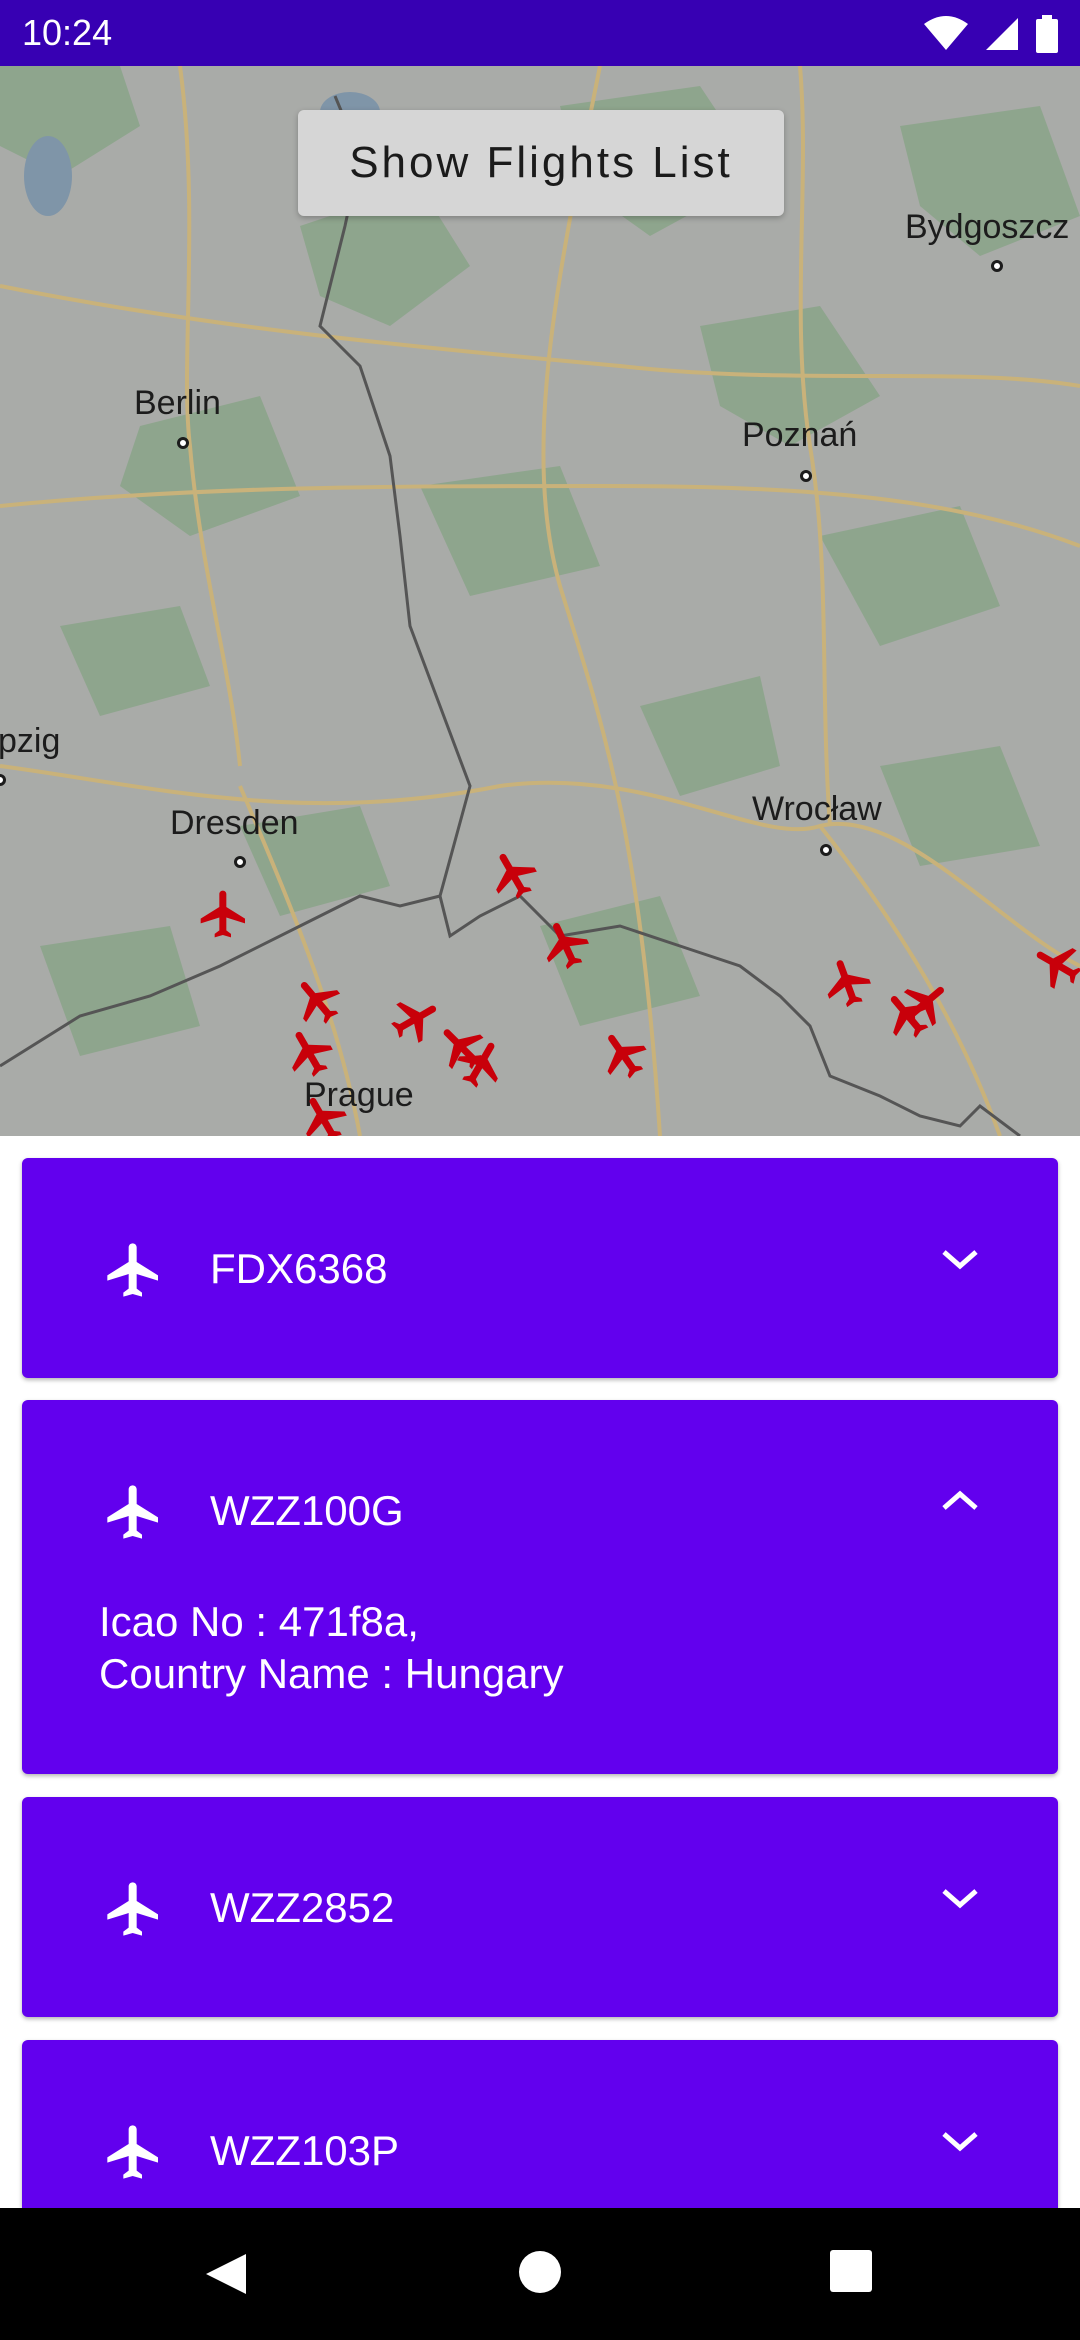 This screenshot has height=2340, width=1080. I want to click on city-dot-dresden, so click(240, 862).